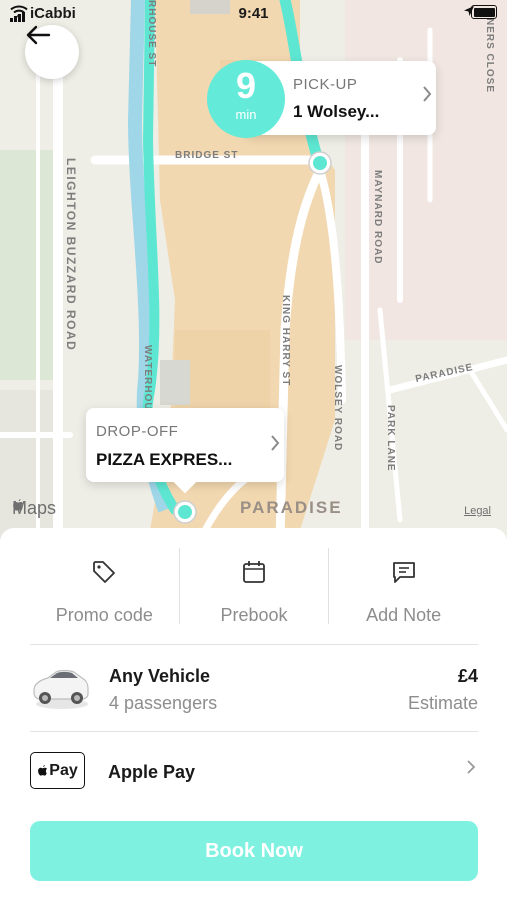 Image resolution: width=507 pixels, height=900 pixels. I want to click on action-row: Promo code Prebook Add Note, so click(254, 586).